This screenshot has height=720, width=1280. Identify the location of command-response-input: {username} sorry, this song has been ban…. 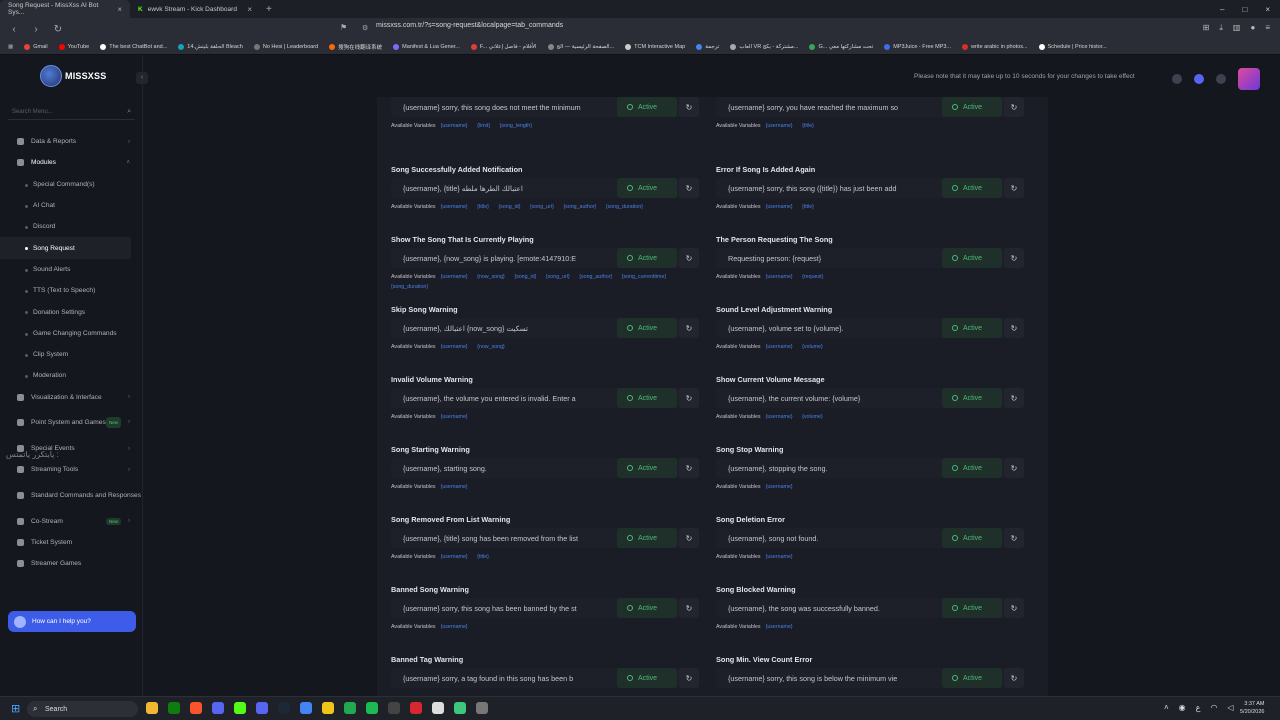
(545, 608).